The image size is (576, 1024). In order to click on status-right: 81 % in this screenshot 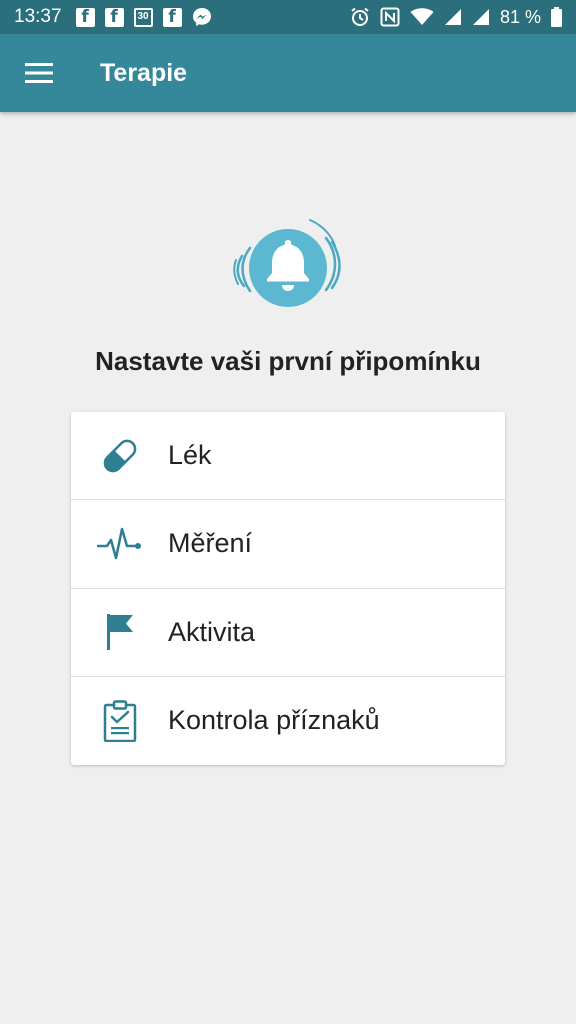, I will do `click(456, 17)`.